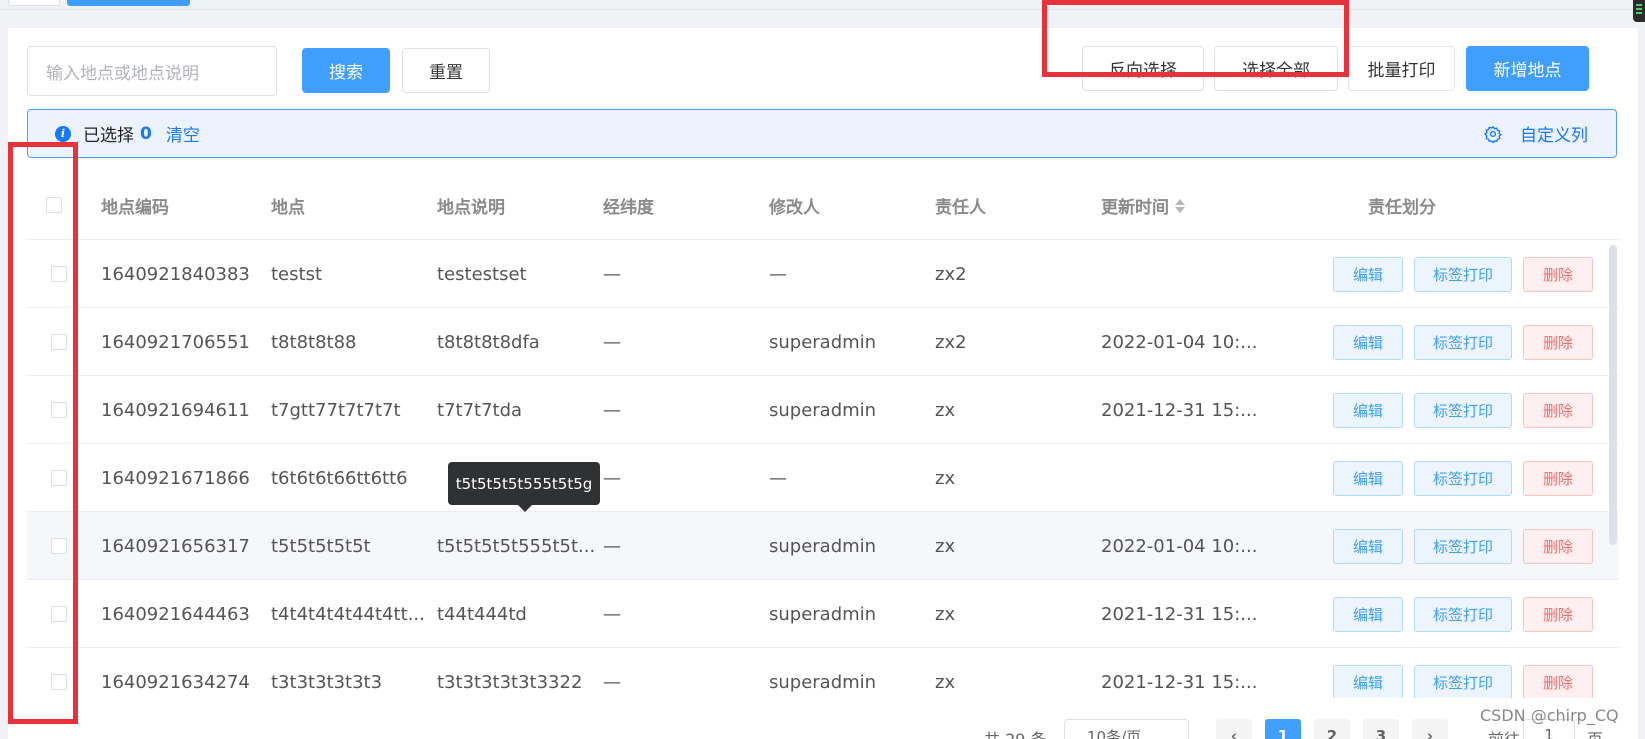  What do you see at coordinates (339, 478) in the screenshot?
I see `cell-place: t6t6t6t66tt6tt6` at bounding box center [339, 478].